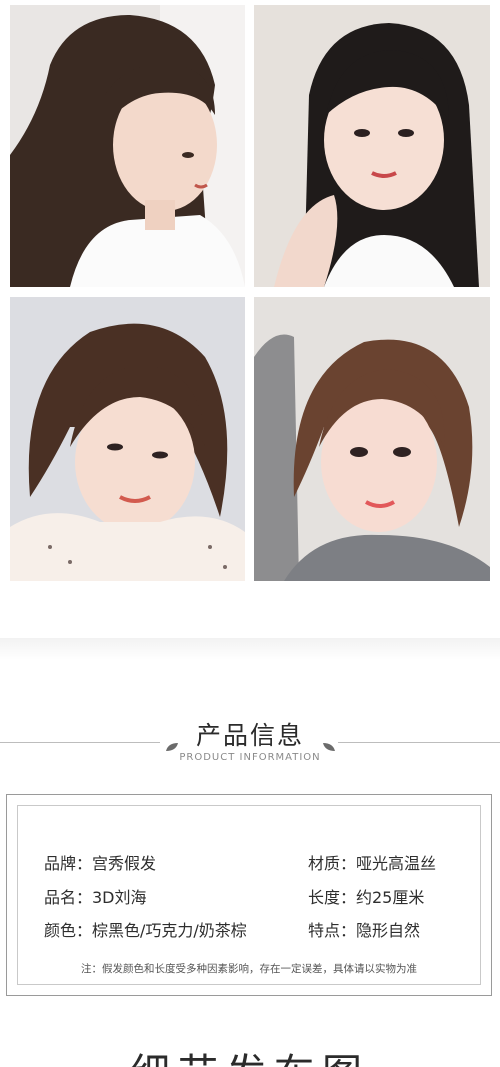 The height and width of the screenshot is (1067, 500). What do you see at coordinates (250, 649) in the screenshot?
I see `section-divider-band` at bounding box center [250, 649].